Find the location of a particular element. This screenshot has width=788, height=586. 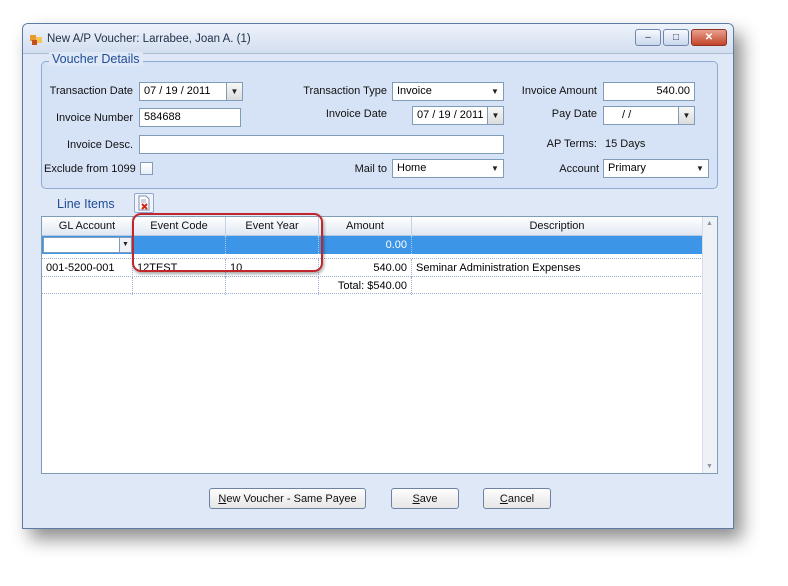

maximize-icon: □ is located at coordinates (676, 37).